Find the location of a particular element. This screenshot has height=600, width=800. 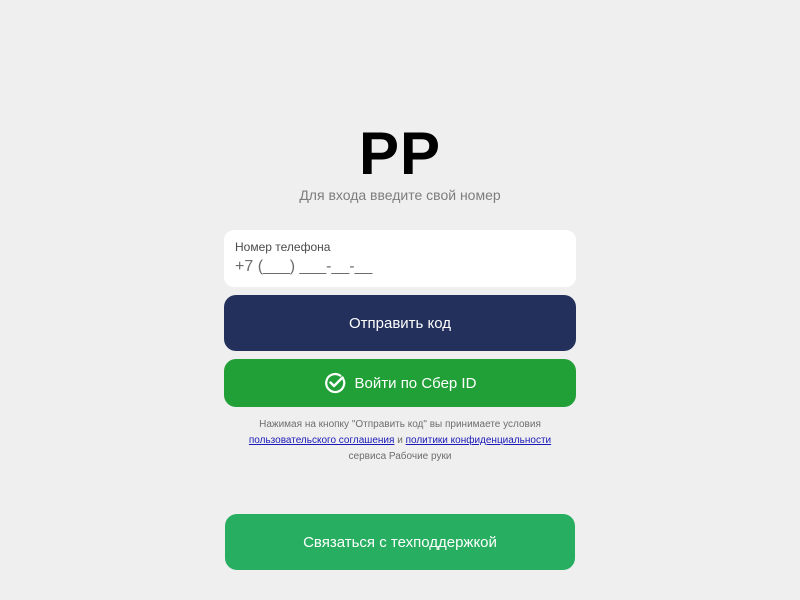

user-agreement-link: пользовательского соглашения is located at coordinates (322, 440).